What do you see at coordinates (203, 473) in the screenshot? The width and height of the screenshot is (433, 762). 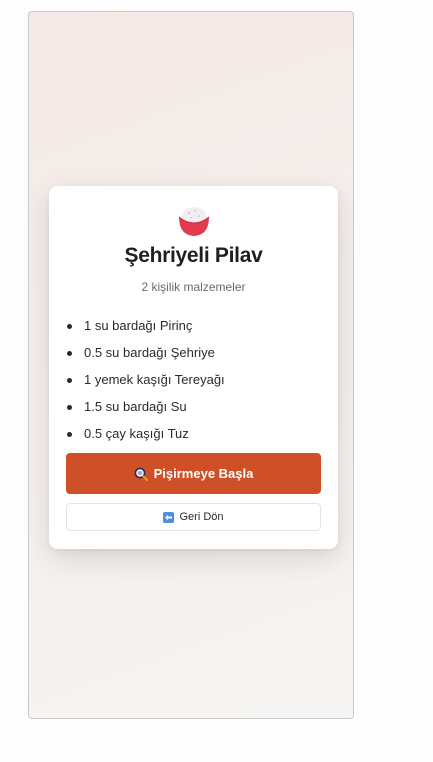 I see `start-cooking-label: Pişirmeye Başla` at bounding box center [203, 473].